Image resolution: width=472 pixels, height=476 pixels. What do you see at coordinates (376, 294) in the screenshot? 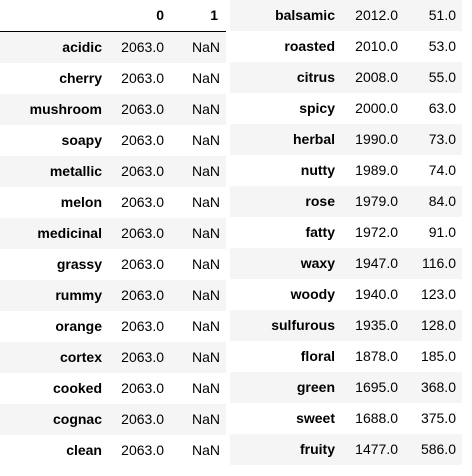
I see `cell-column-0: 1940.0` at bounding box center [376, 294].